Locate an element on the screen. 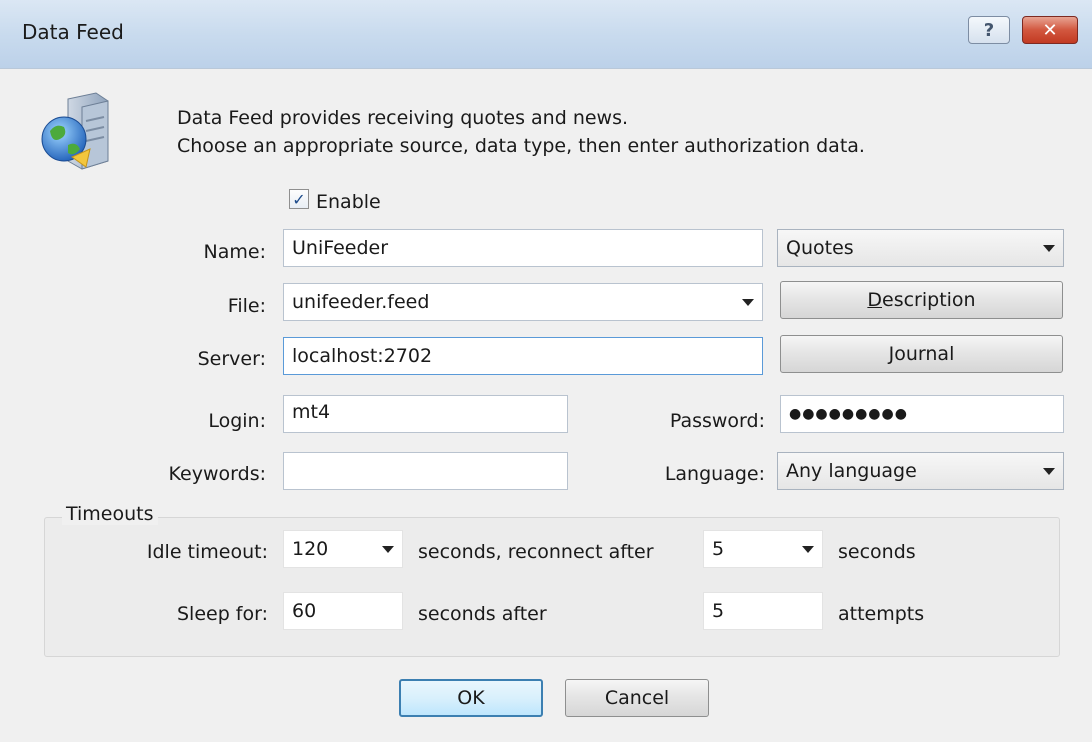  description-button-label: escription is located at coordinates (929, 300).